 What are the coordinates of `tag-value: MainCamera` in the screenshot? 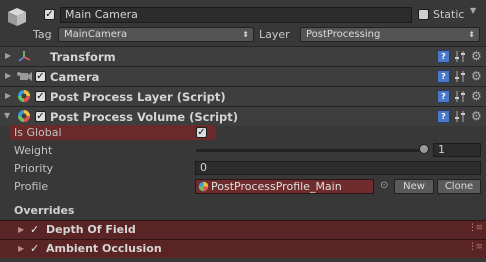 It's located at (96, 34).